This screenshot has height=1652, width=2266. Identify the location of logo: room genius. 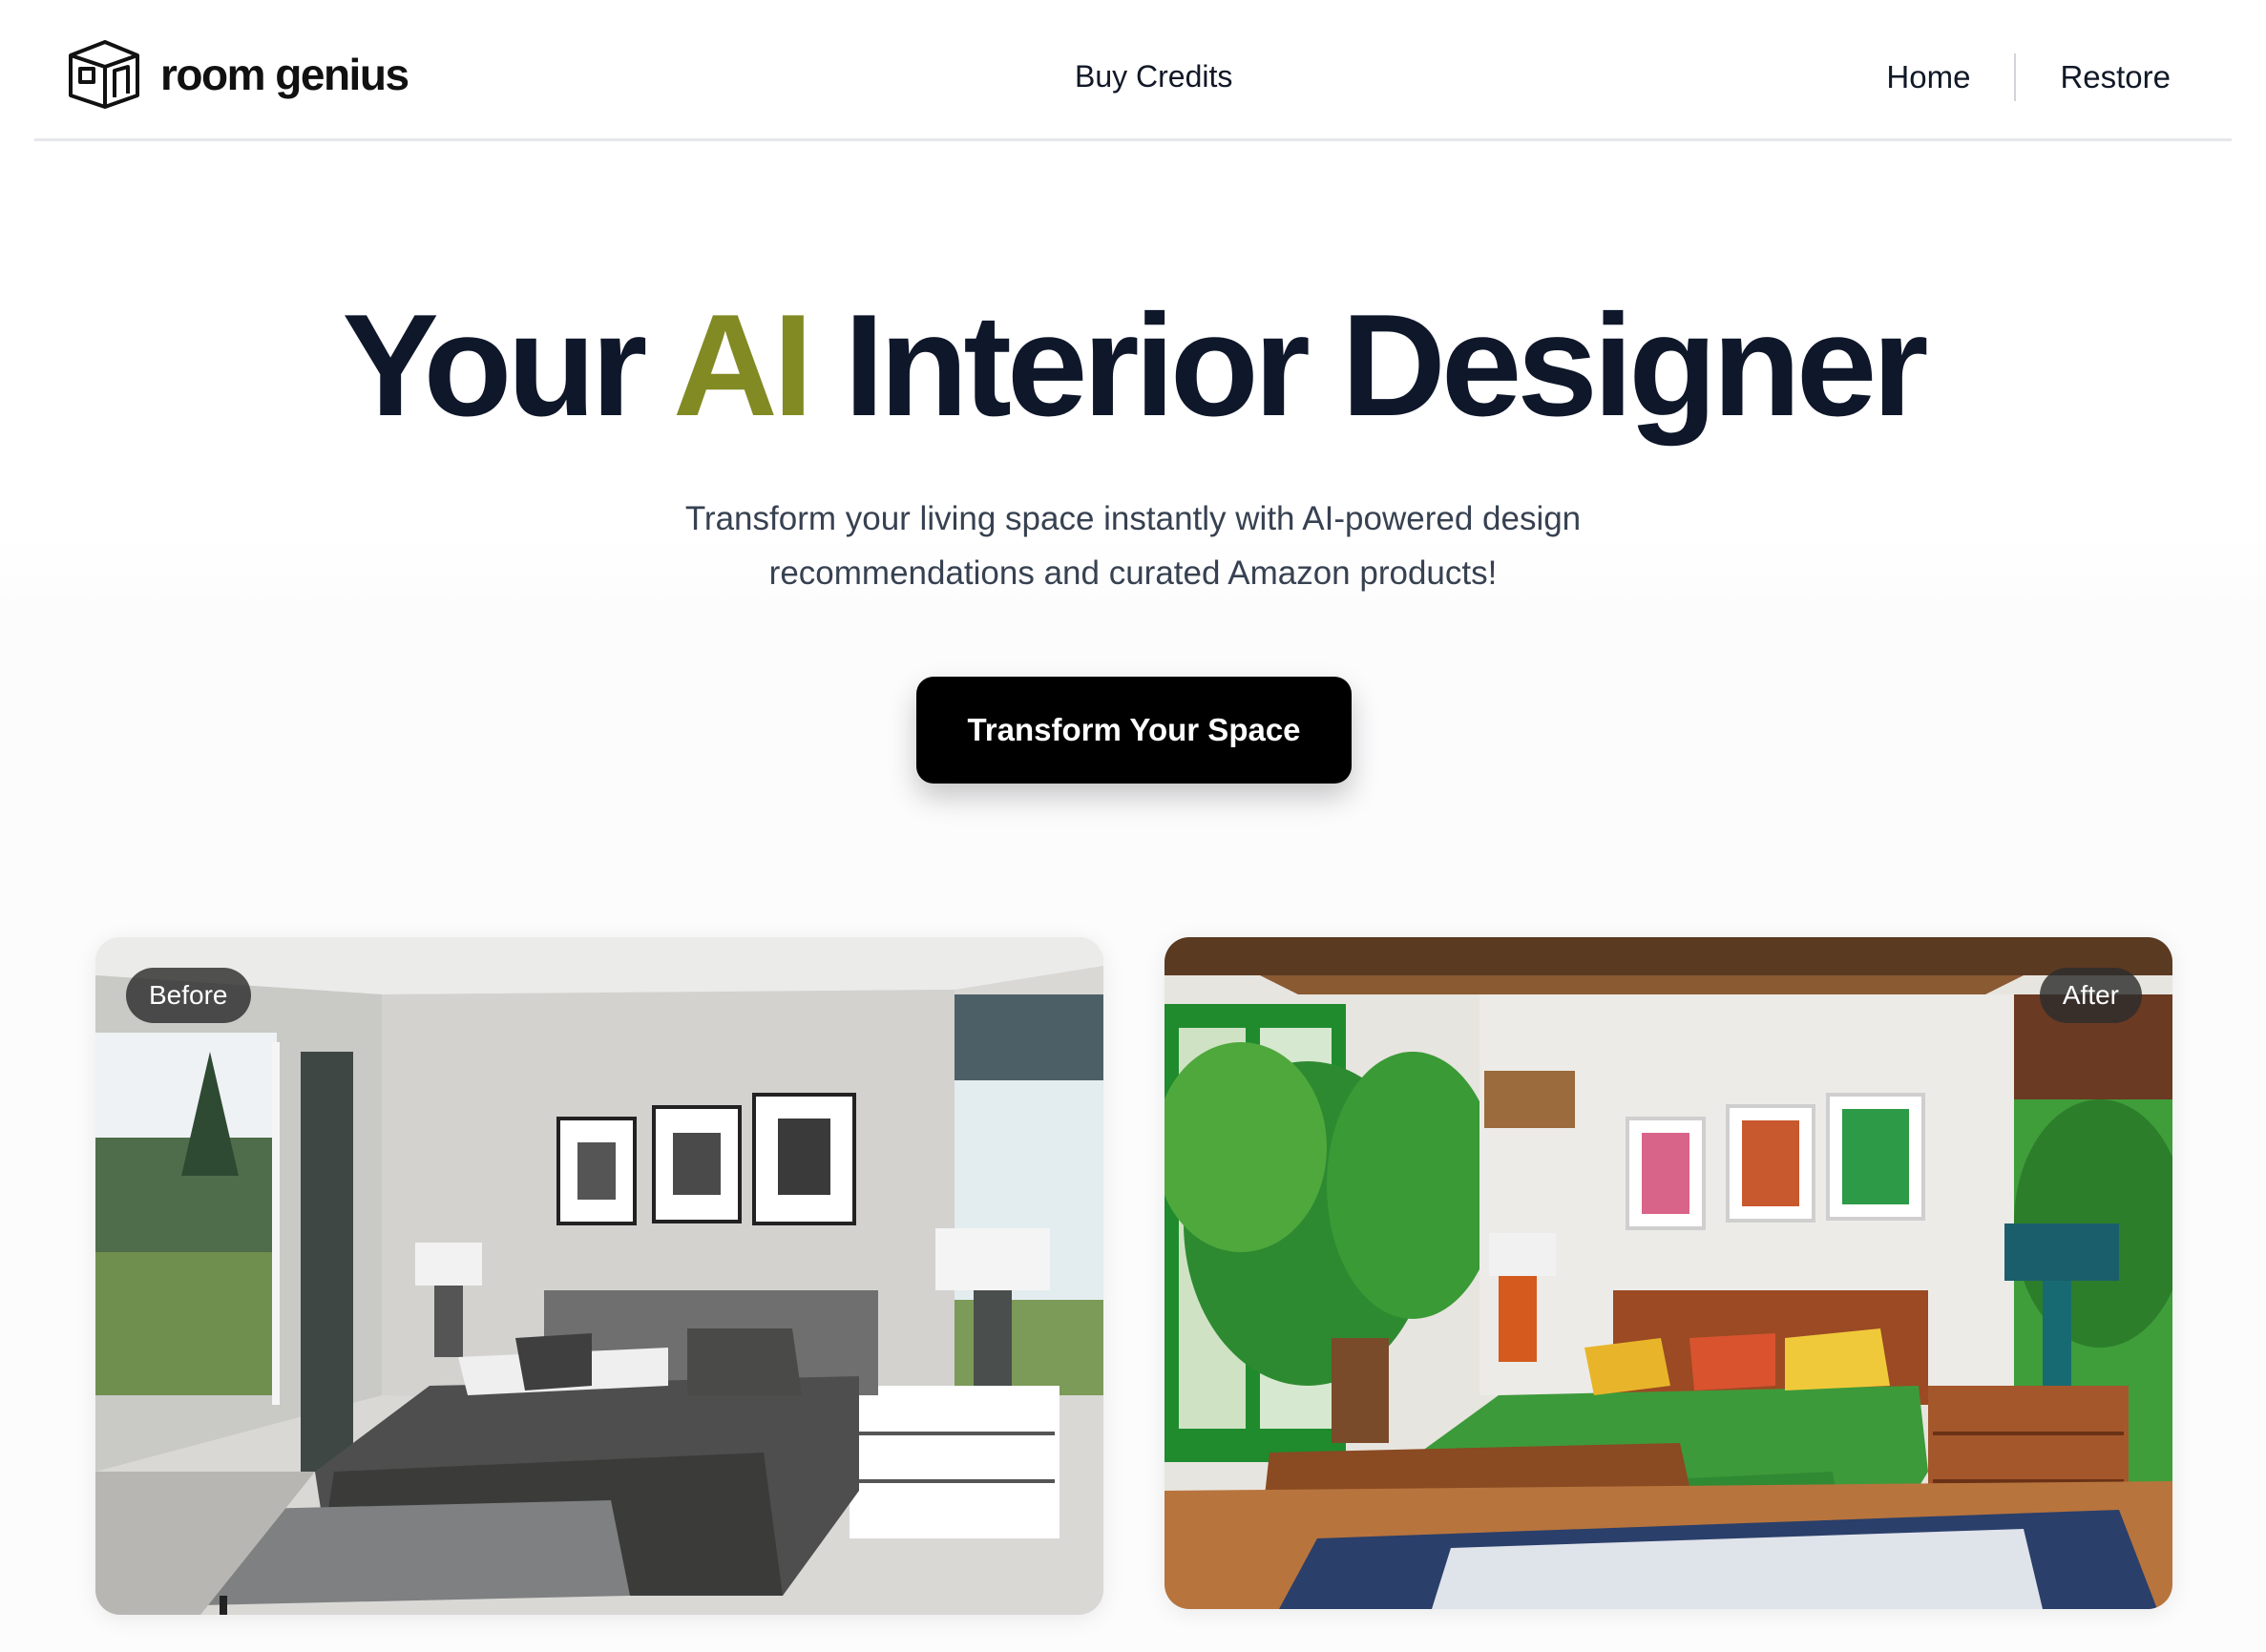
(238, 74).